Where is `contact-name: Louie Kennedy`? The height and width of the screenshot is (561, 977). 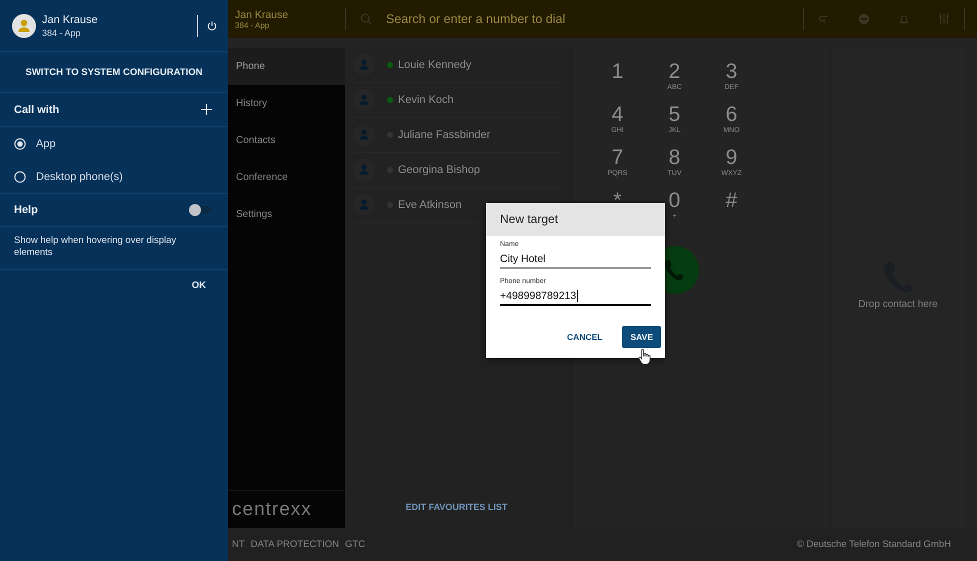 contact-name: Louie Kennedy is located at coordinates (435, 65).